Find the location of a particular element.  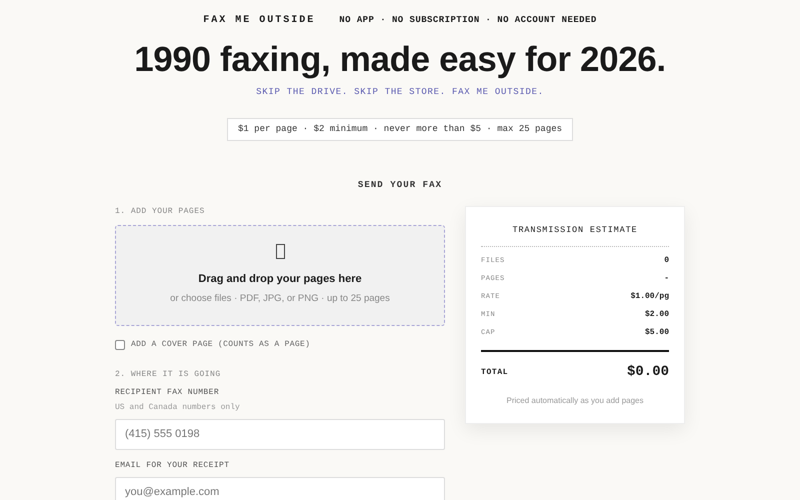

step-label: 2. WHERE IT IS GOING is located at coordinates (168, 374).